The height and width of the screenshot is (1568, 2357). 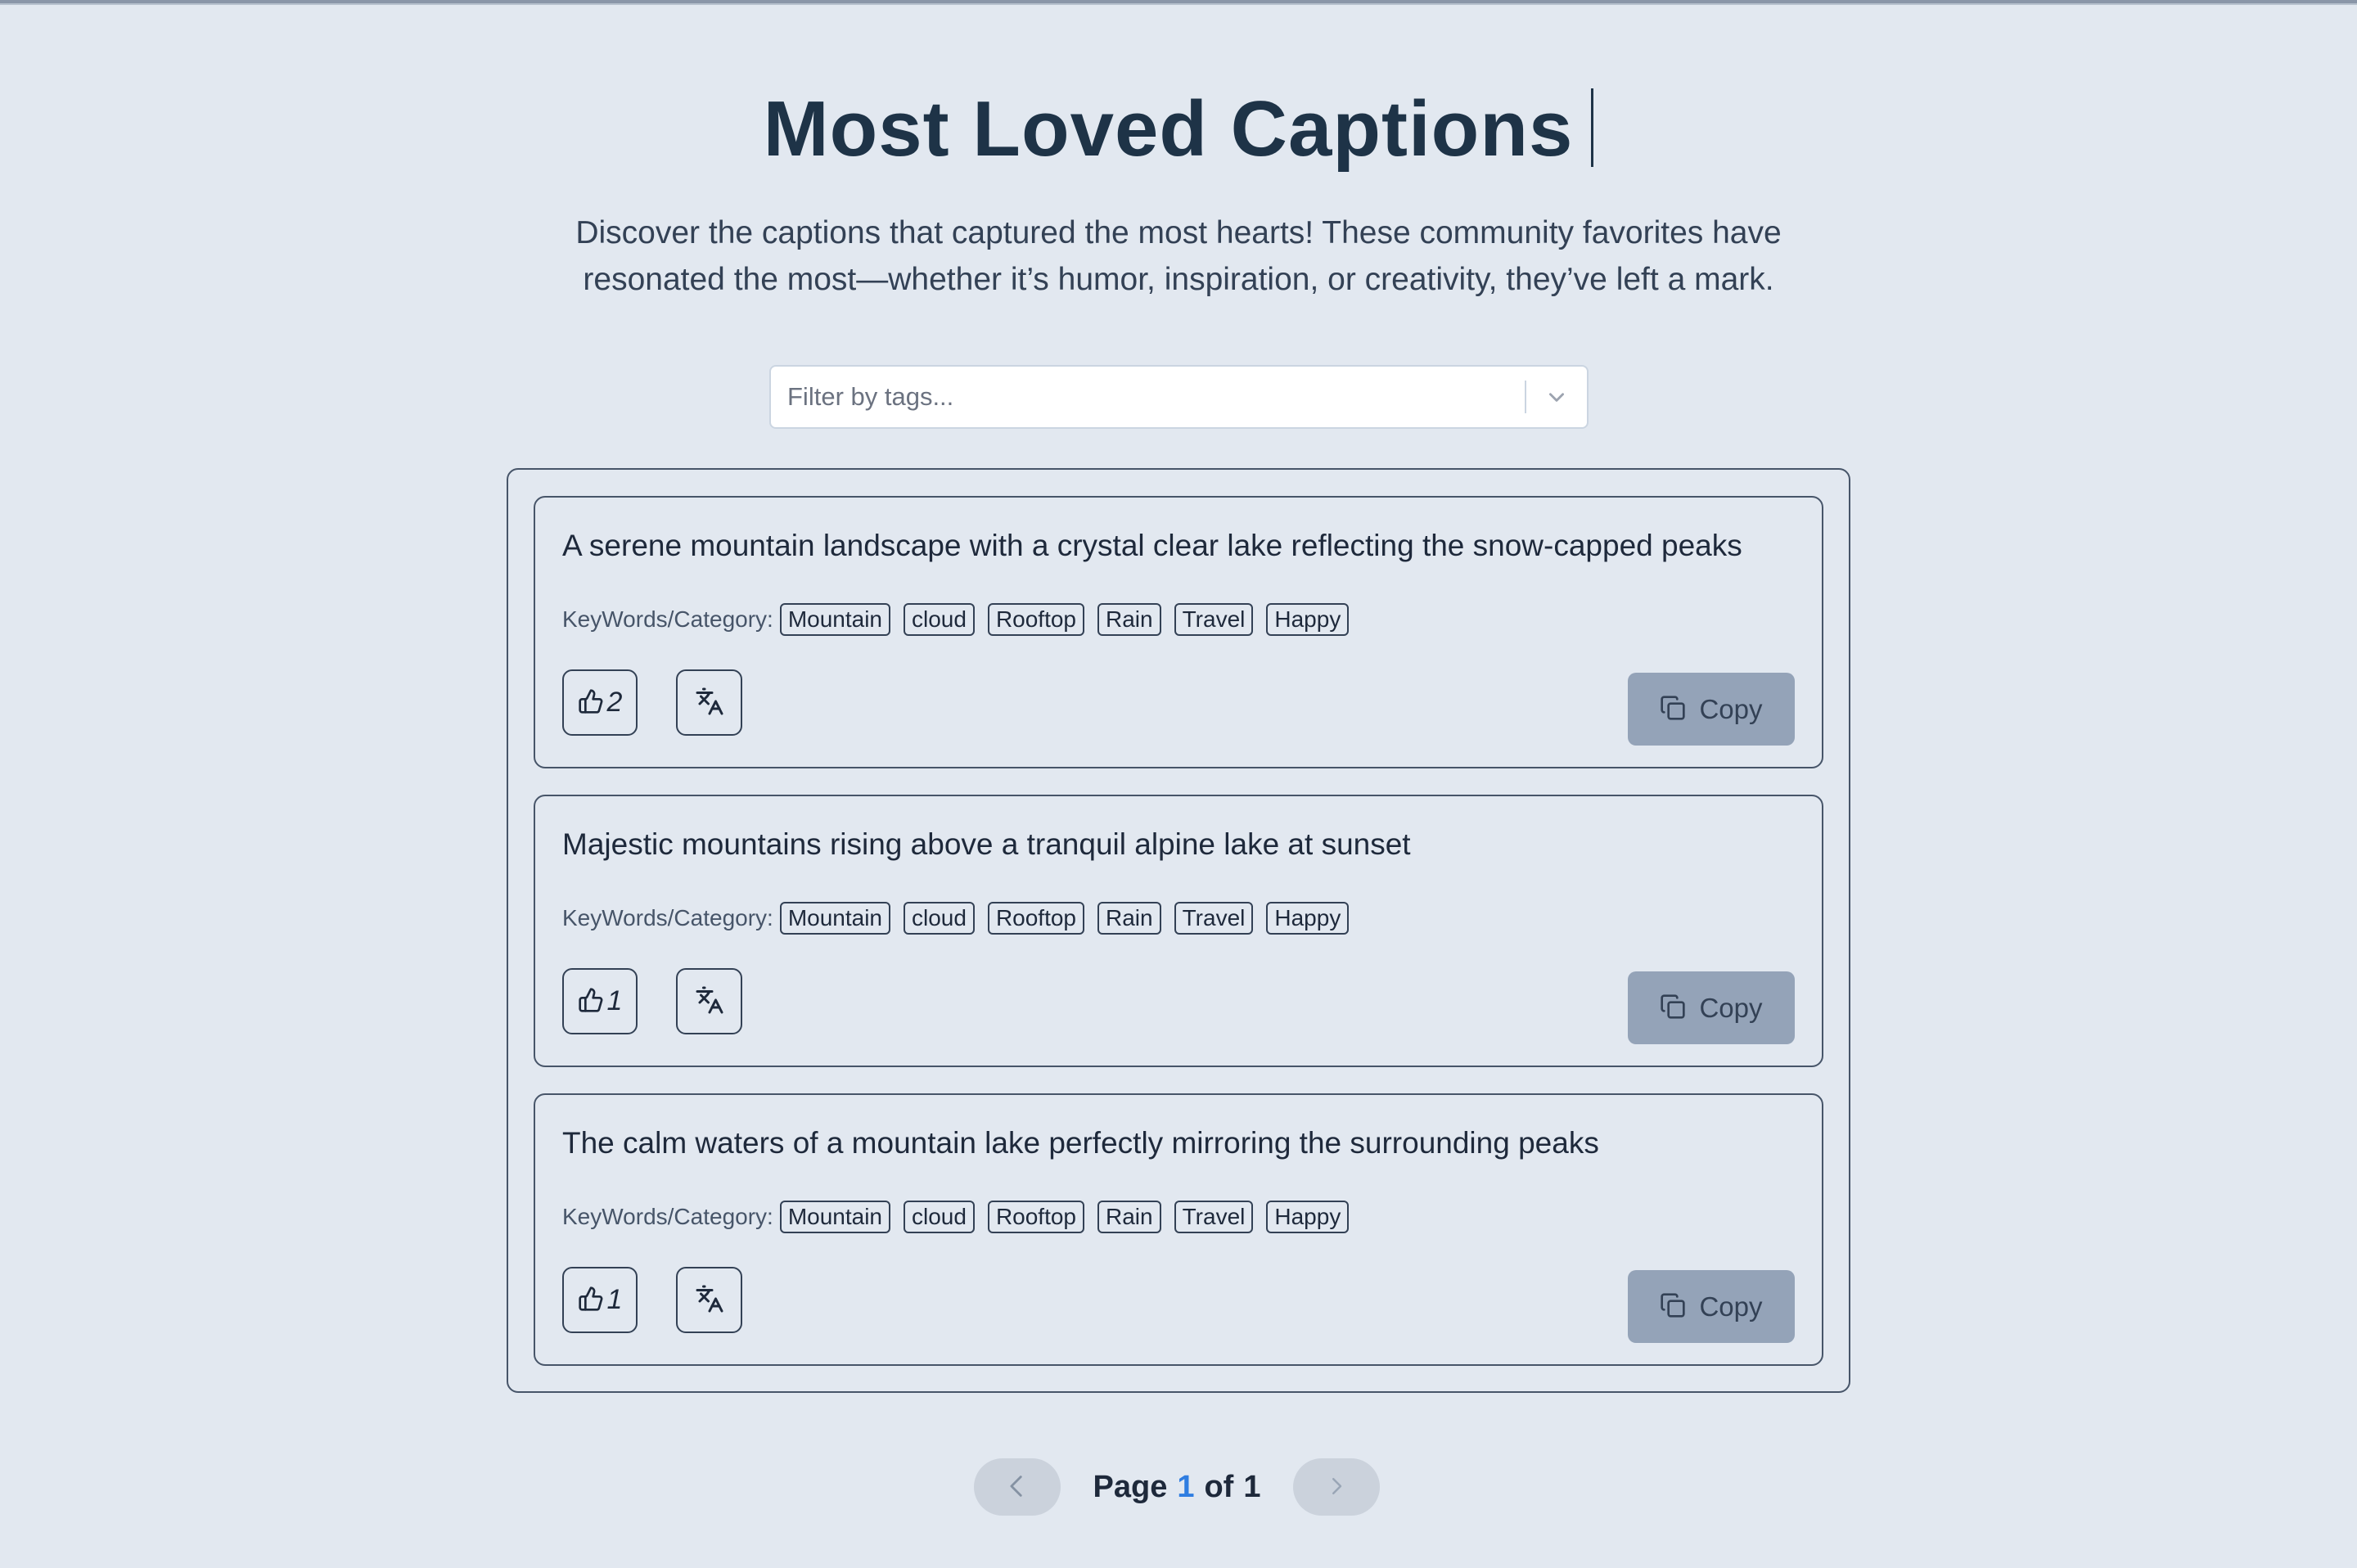 I want to click on previous-page-button, so click(x=1017, y=1487).